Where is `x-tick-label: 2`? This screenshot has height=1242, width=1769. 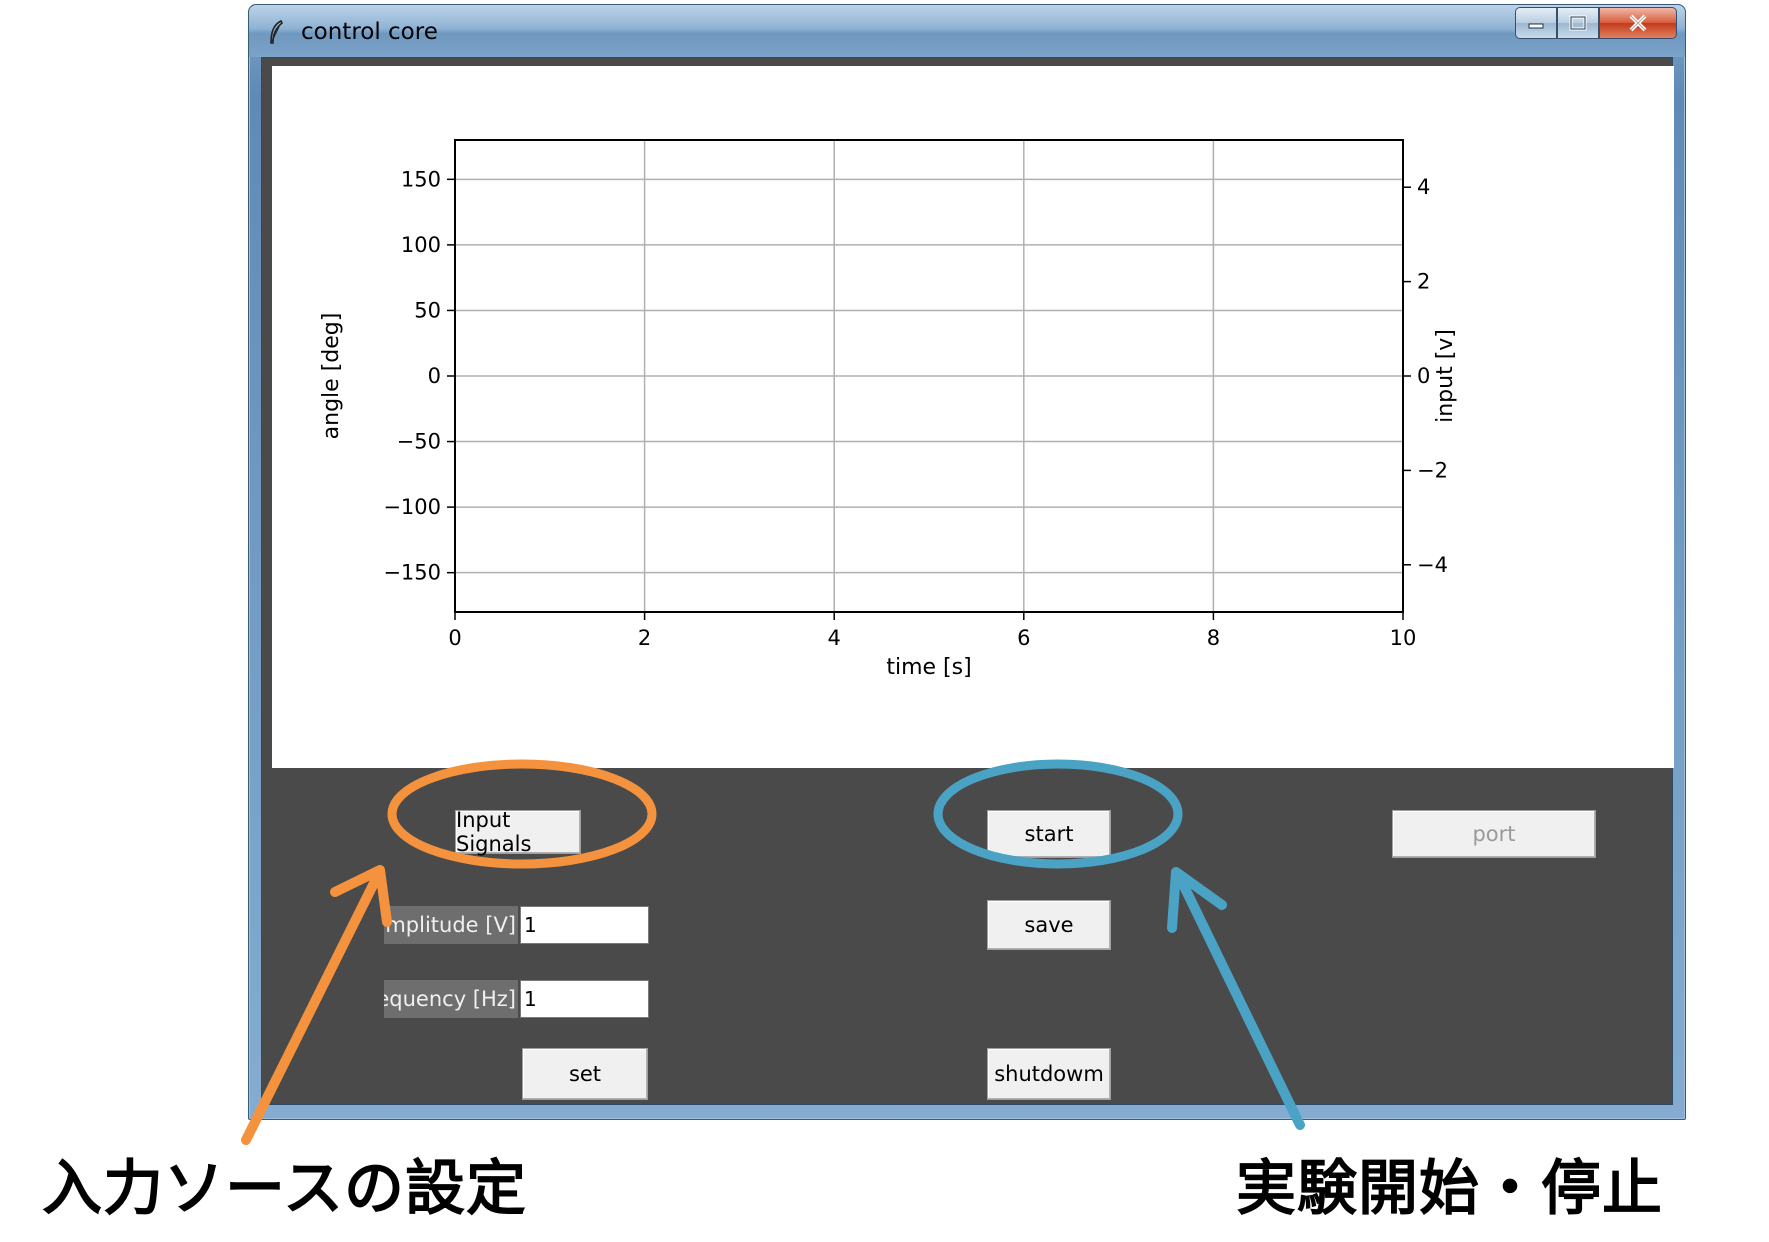
x-tick-label: 2 is located at coordinates (644, 638).